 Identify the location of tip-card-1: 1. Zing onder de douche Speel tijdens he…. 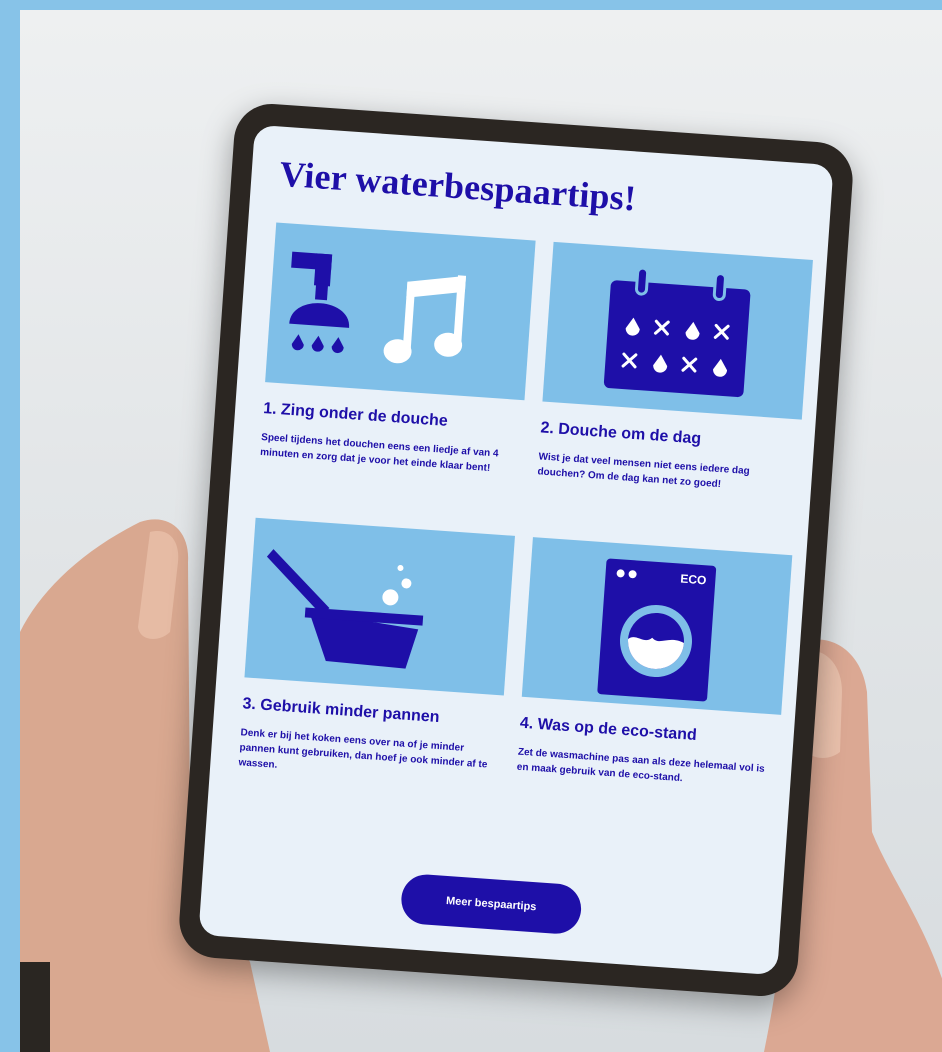
(398, 350).